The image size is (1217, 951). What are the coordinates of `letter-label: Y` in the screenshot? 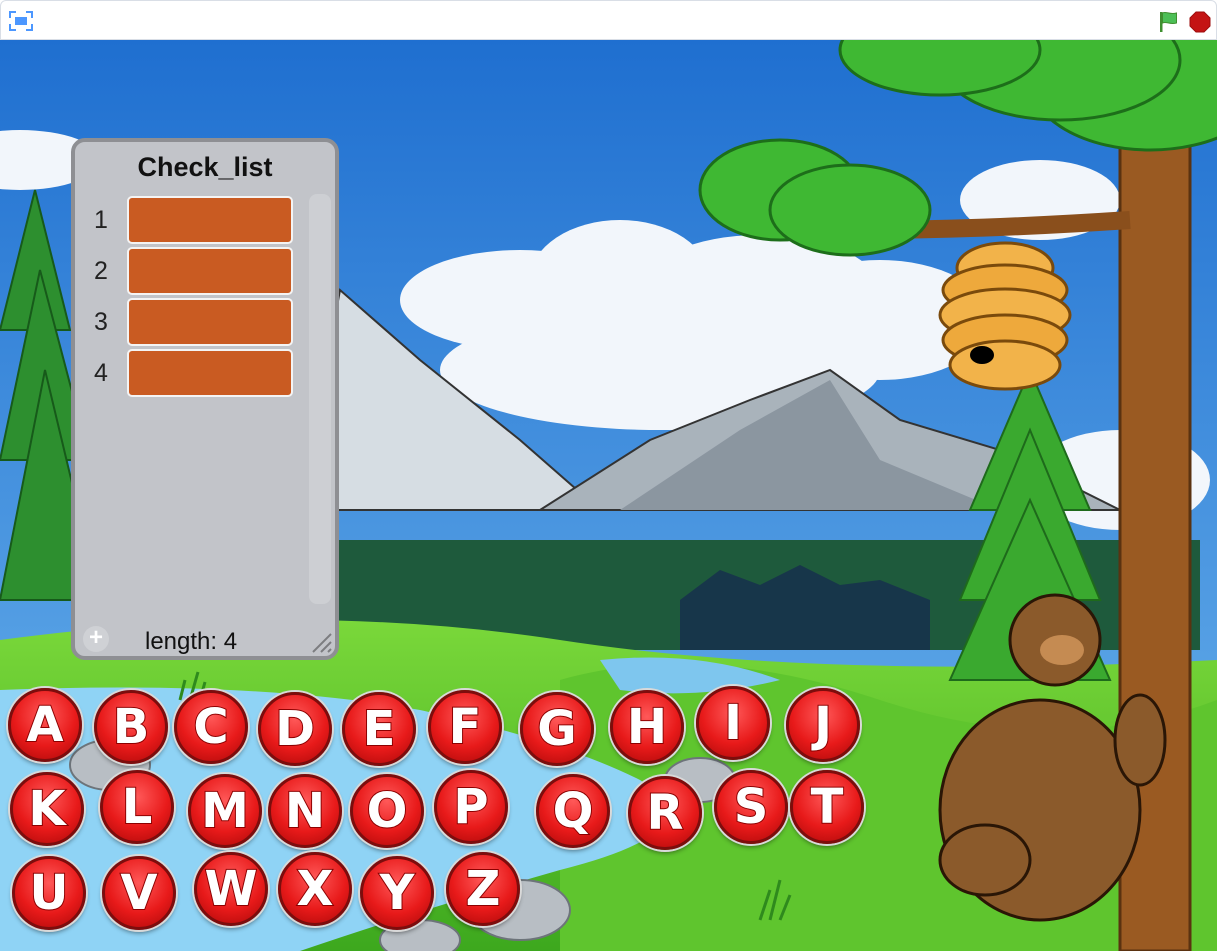 It's located at (397, 893).